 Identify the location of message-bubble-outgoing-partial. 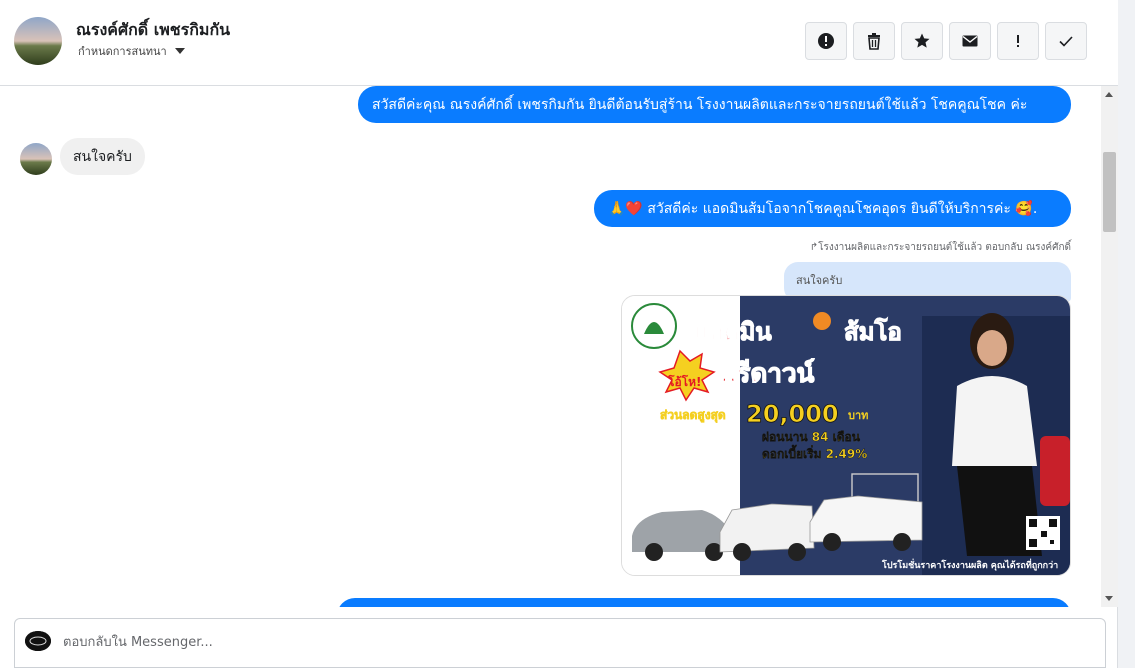
(704, 602).